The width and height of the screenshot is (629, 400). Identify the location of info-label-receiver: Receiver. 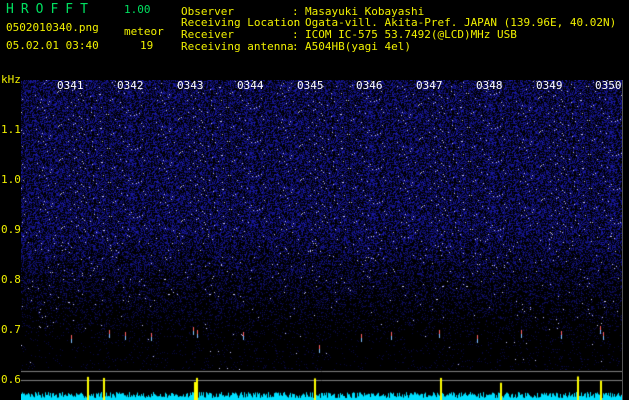
(207, 34).